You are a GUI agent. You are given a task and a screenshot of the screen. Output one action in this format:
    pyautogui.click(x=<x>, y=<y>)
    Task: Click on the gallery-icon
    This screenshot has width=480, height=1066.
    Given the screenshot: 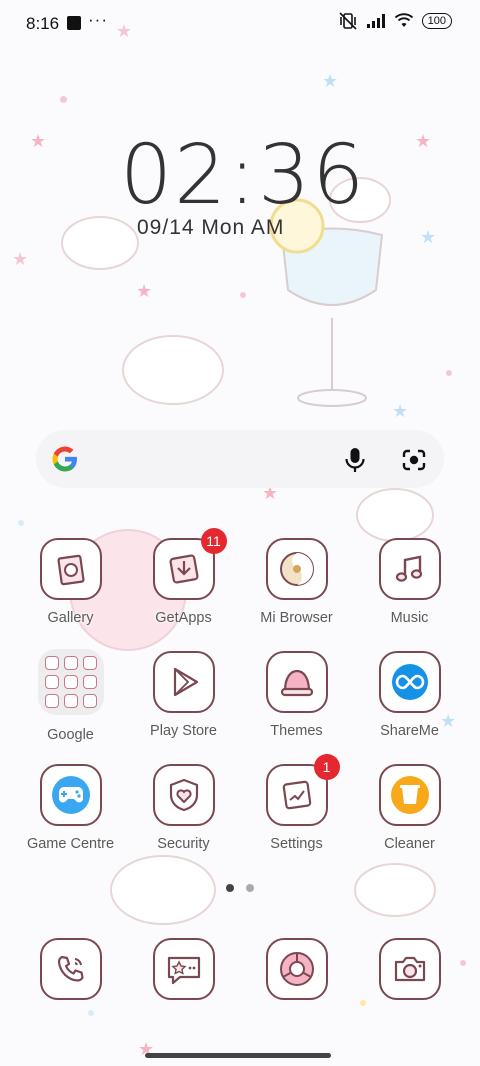 What is the action you would take?
    pyautogui.click(x=70, y=569)
    